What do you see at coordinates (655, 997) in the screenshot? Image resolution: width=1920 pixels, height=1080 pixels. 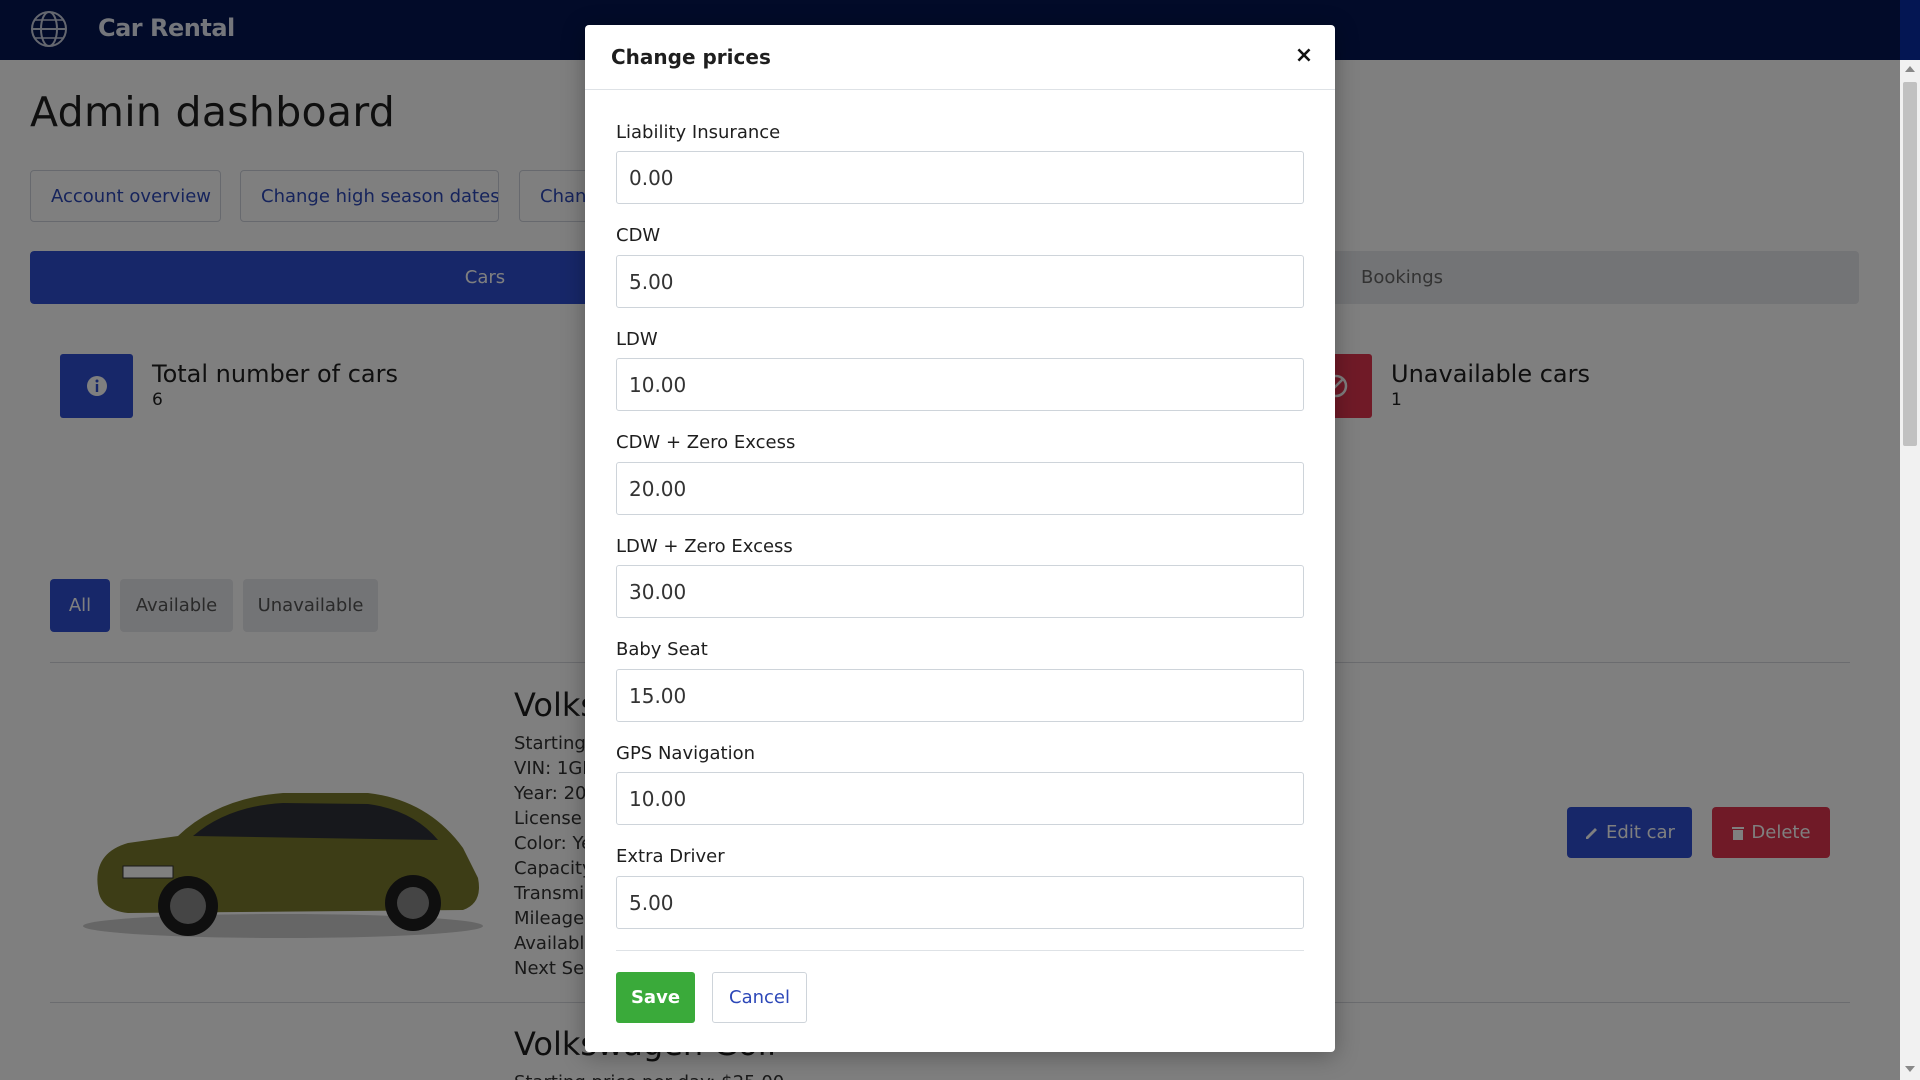 I see `save-button: Save` at bounding box center [655, 997].